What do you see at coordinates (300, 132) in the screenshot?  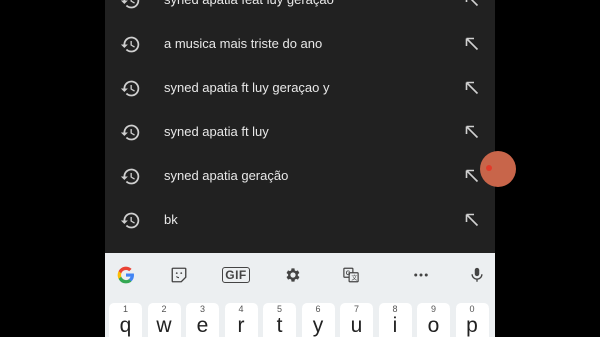 I see `suggestion-item: syned apatia ft luy` at bounding box center [300, 132].